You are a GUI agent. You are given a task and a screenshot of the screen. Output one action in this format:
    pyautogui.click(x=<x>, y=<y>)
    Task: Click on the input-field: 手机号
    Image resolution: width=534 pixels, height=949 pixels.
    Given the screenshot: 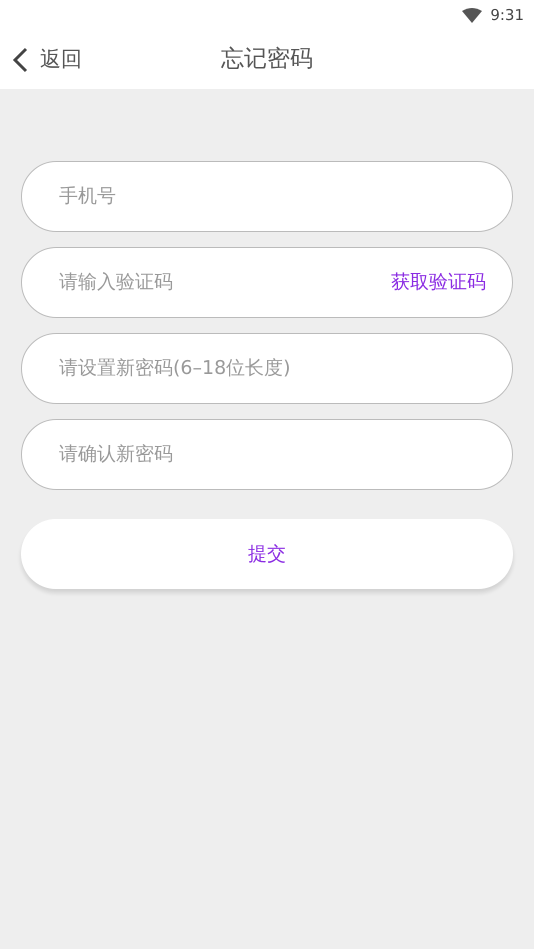 What is the action you would take?
    pyautogui.click(x=267, y=196)
    